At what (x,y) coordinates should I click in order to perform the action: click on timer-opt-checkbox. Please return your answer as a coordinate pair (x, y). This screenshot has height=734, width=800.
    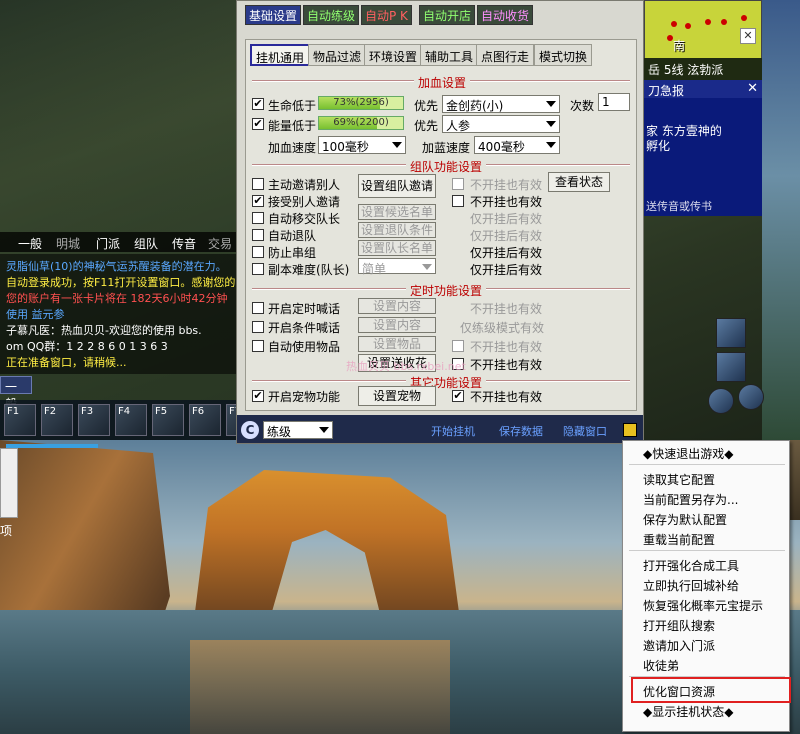
    Looking at the image, I should click on (458, 346).